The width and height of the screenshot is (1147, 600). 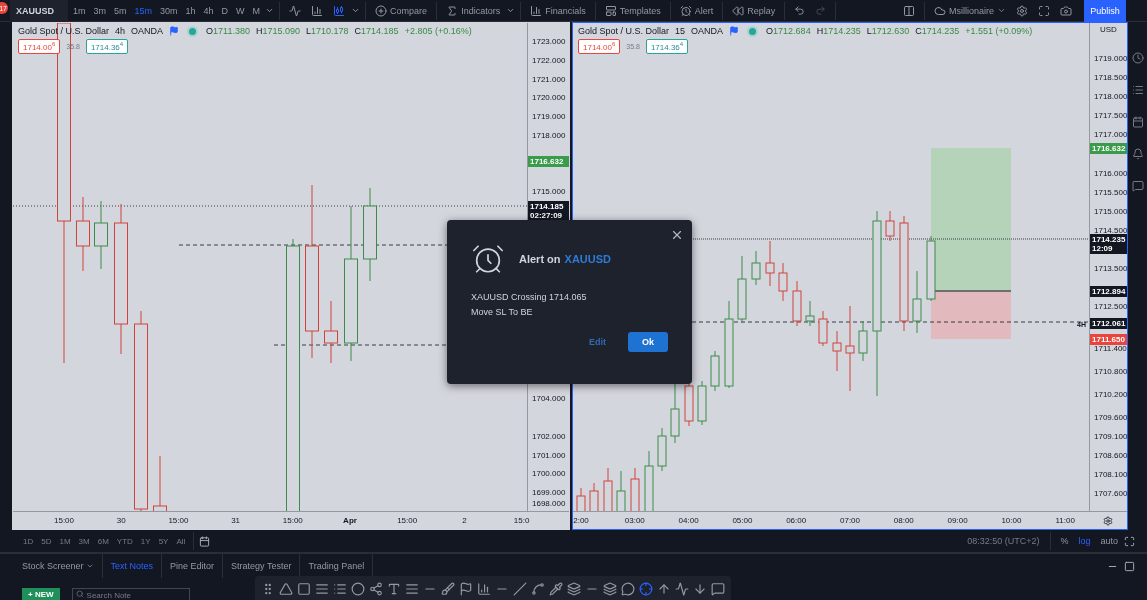 What do you see at coordinates (28, 541) in the screenshot?
I see `range-button: 1D` at bounding box center [28, 541].